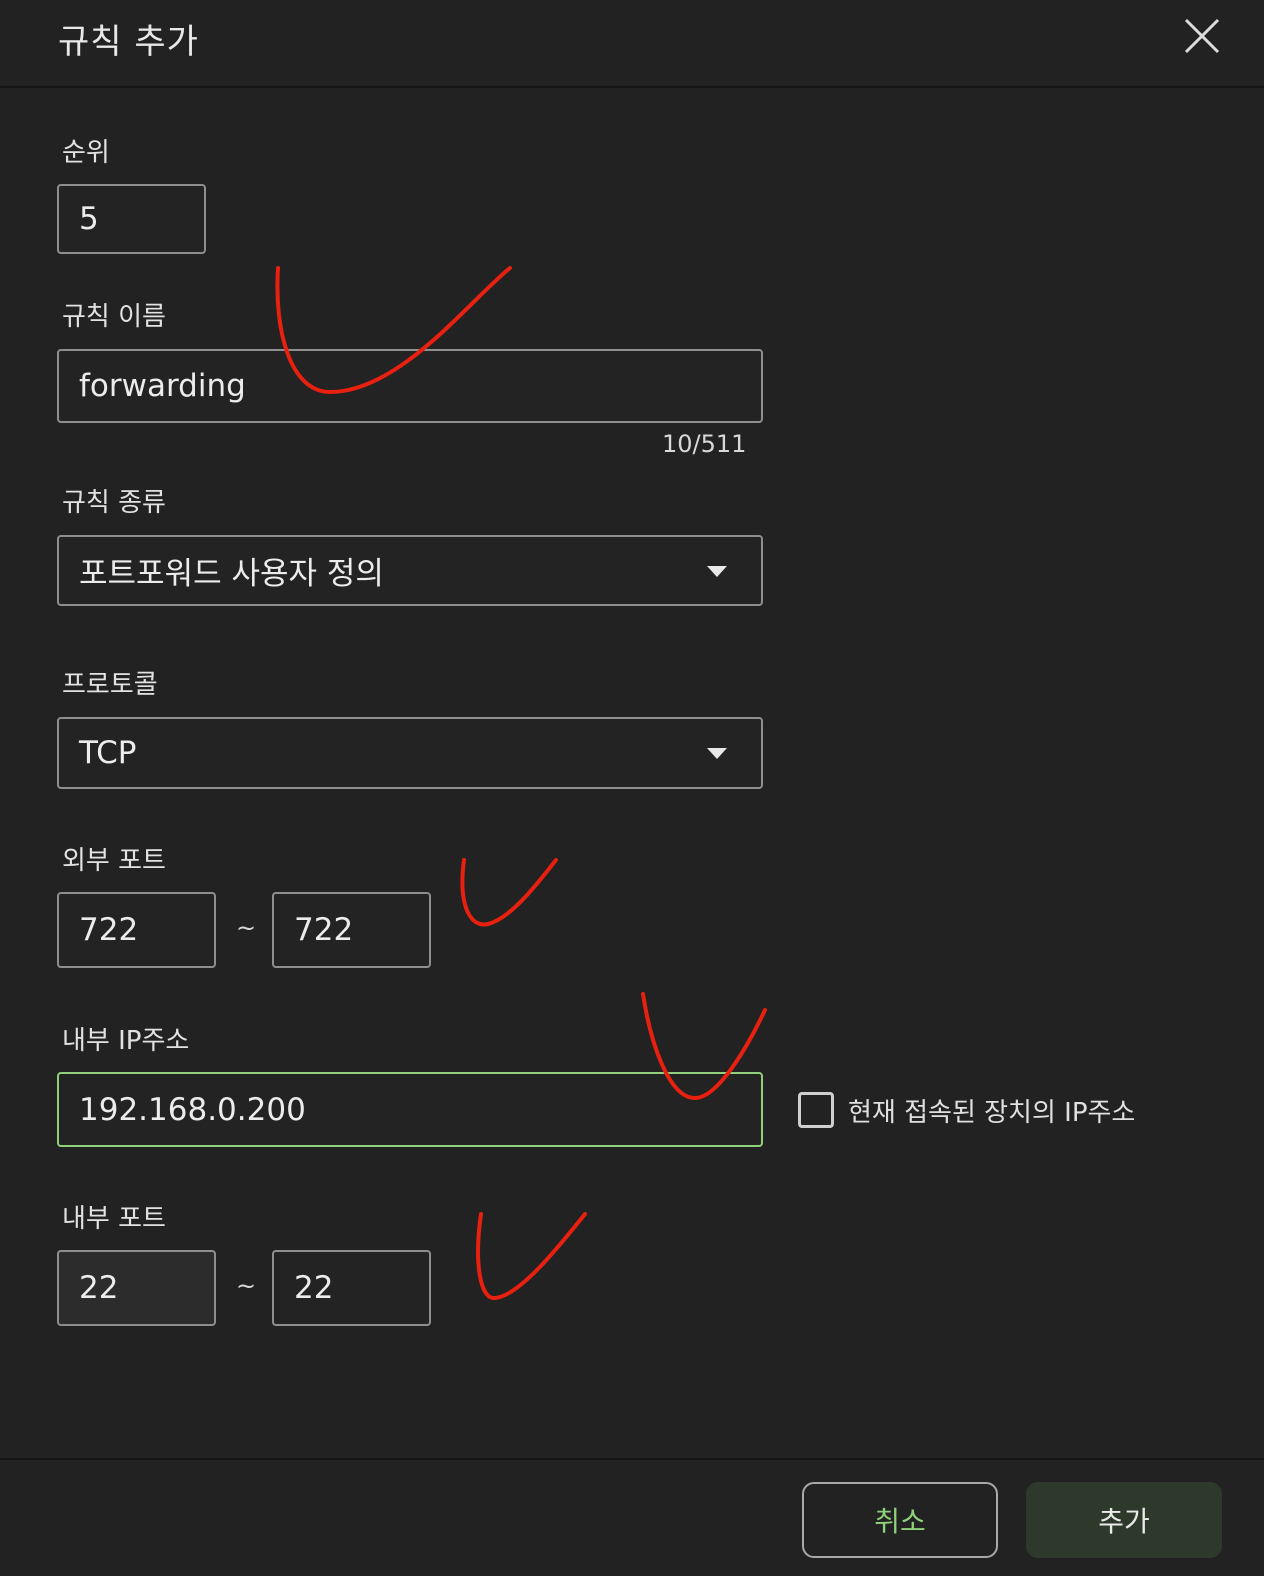 The width and height of the screenshot is (1264, 1576). I want to click on internal-port-to-value: 22, so click(314, 1288).